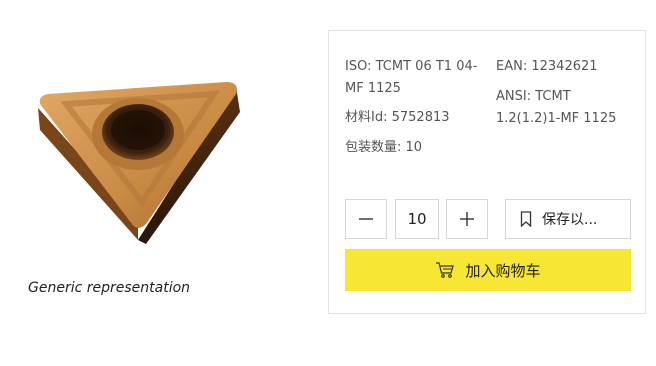 This screenshot has width=656, height=366. Describe the element at coordinates (514, 96) in the screenshot. I see `ansi-label: ANSI:` at that location.